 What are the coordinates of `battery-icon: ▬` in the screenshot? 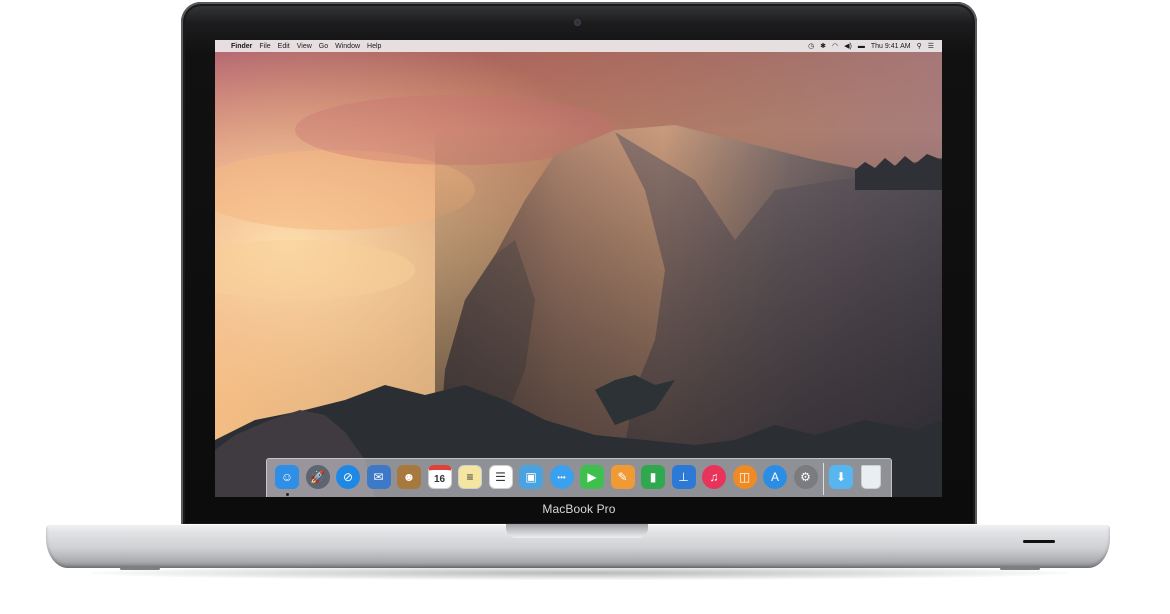 It's located at (861, 46).